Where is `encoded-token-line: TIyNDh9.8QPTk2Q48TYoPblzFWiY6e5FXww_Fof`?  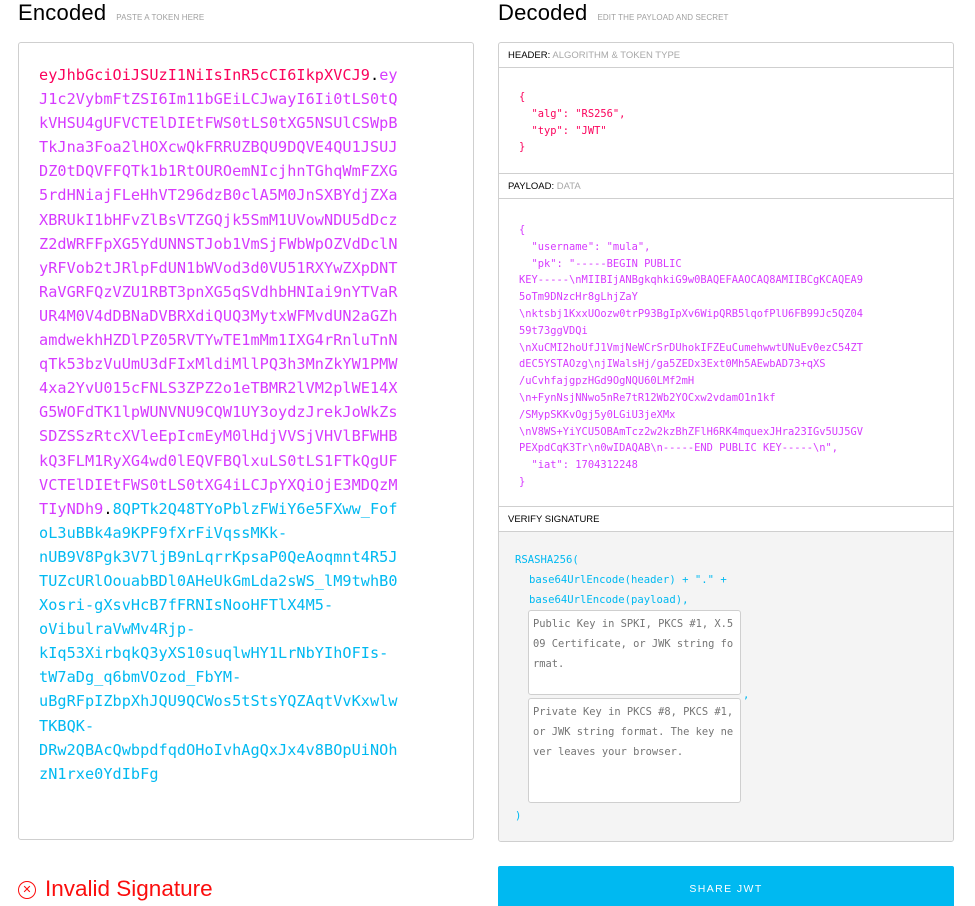 encoded-token-line: TIyNDh9.8QPTk2Q48TYoPblzFWiY6e5FXww_Fof is located at coordinates (229, 509).